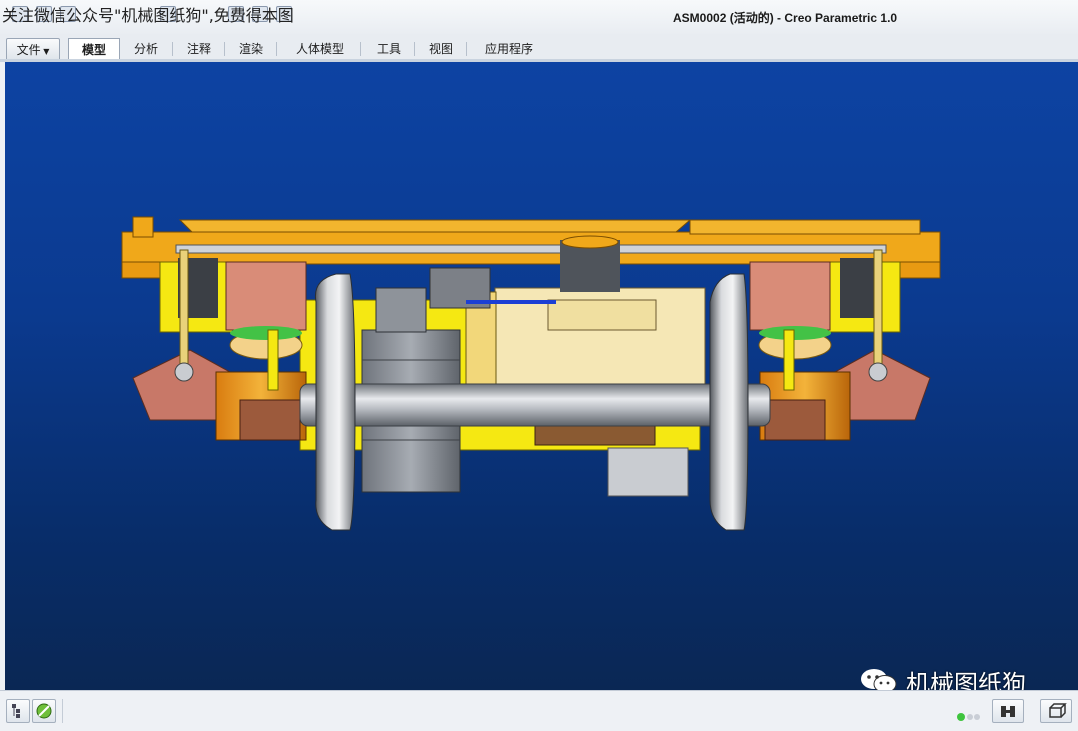 The image size is (1078, 731). I want to click on tab-model: 模型, so click(94, 49).